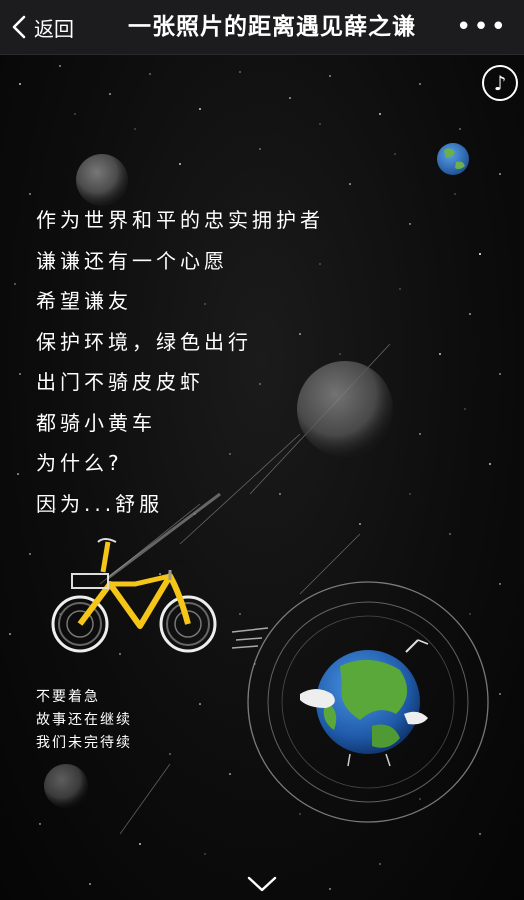 This screenshot has height=900, width=524. I want to click on page-title: 一张照片的距离遇见薛之谦, so click(272, 27).